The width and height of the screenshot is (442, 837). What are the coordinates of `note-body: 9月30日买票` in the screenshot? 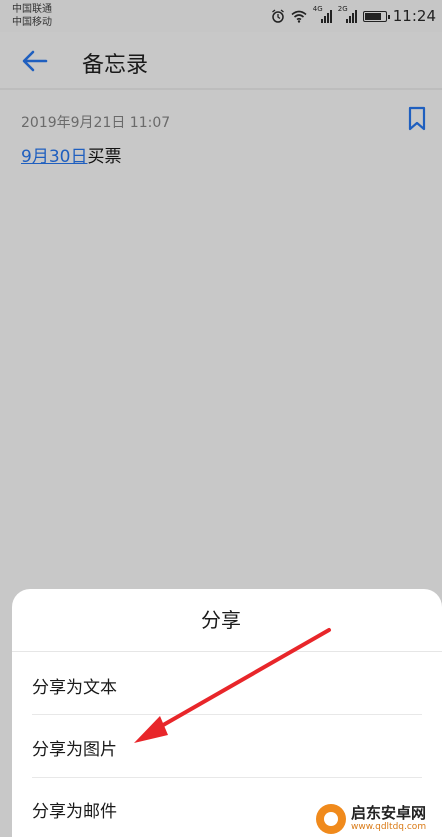 It's located at (71, 154).